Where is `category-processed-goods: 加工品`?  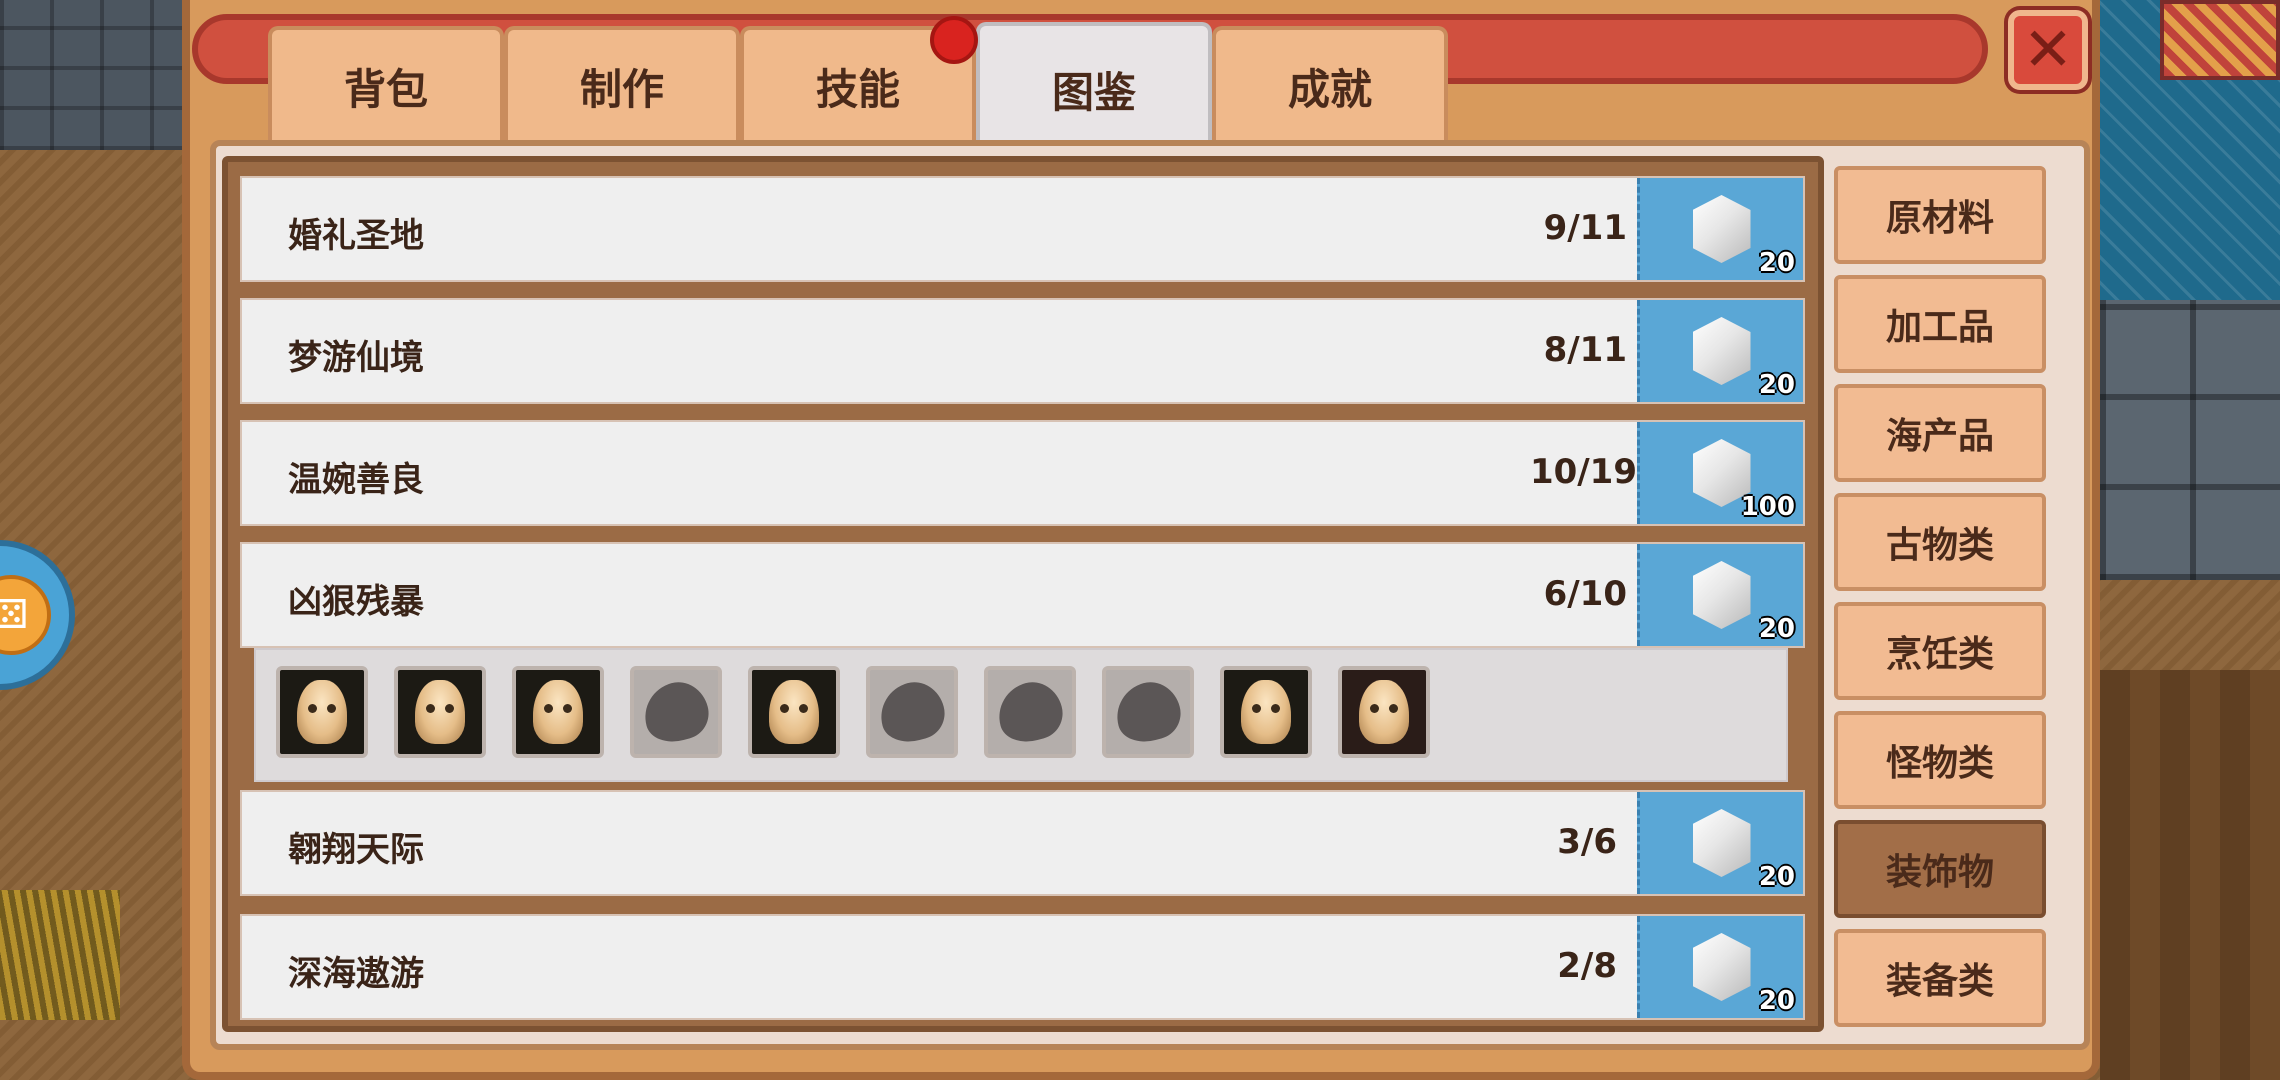 category-processed-goods: 加工品 is located at coordinates (1940, 324).